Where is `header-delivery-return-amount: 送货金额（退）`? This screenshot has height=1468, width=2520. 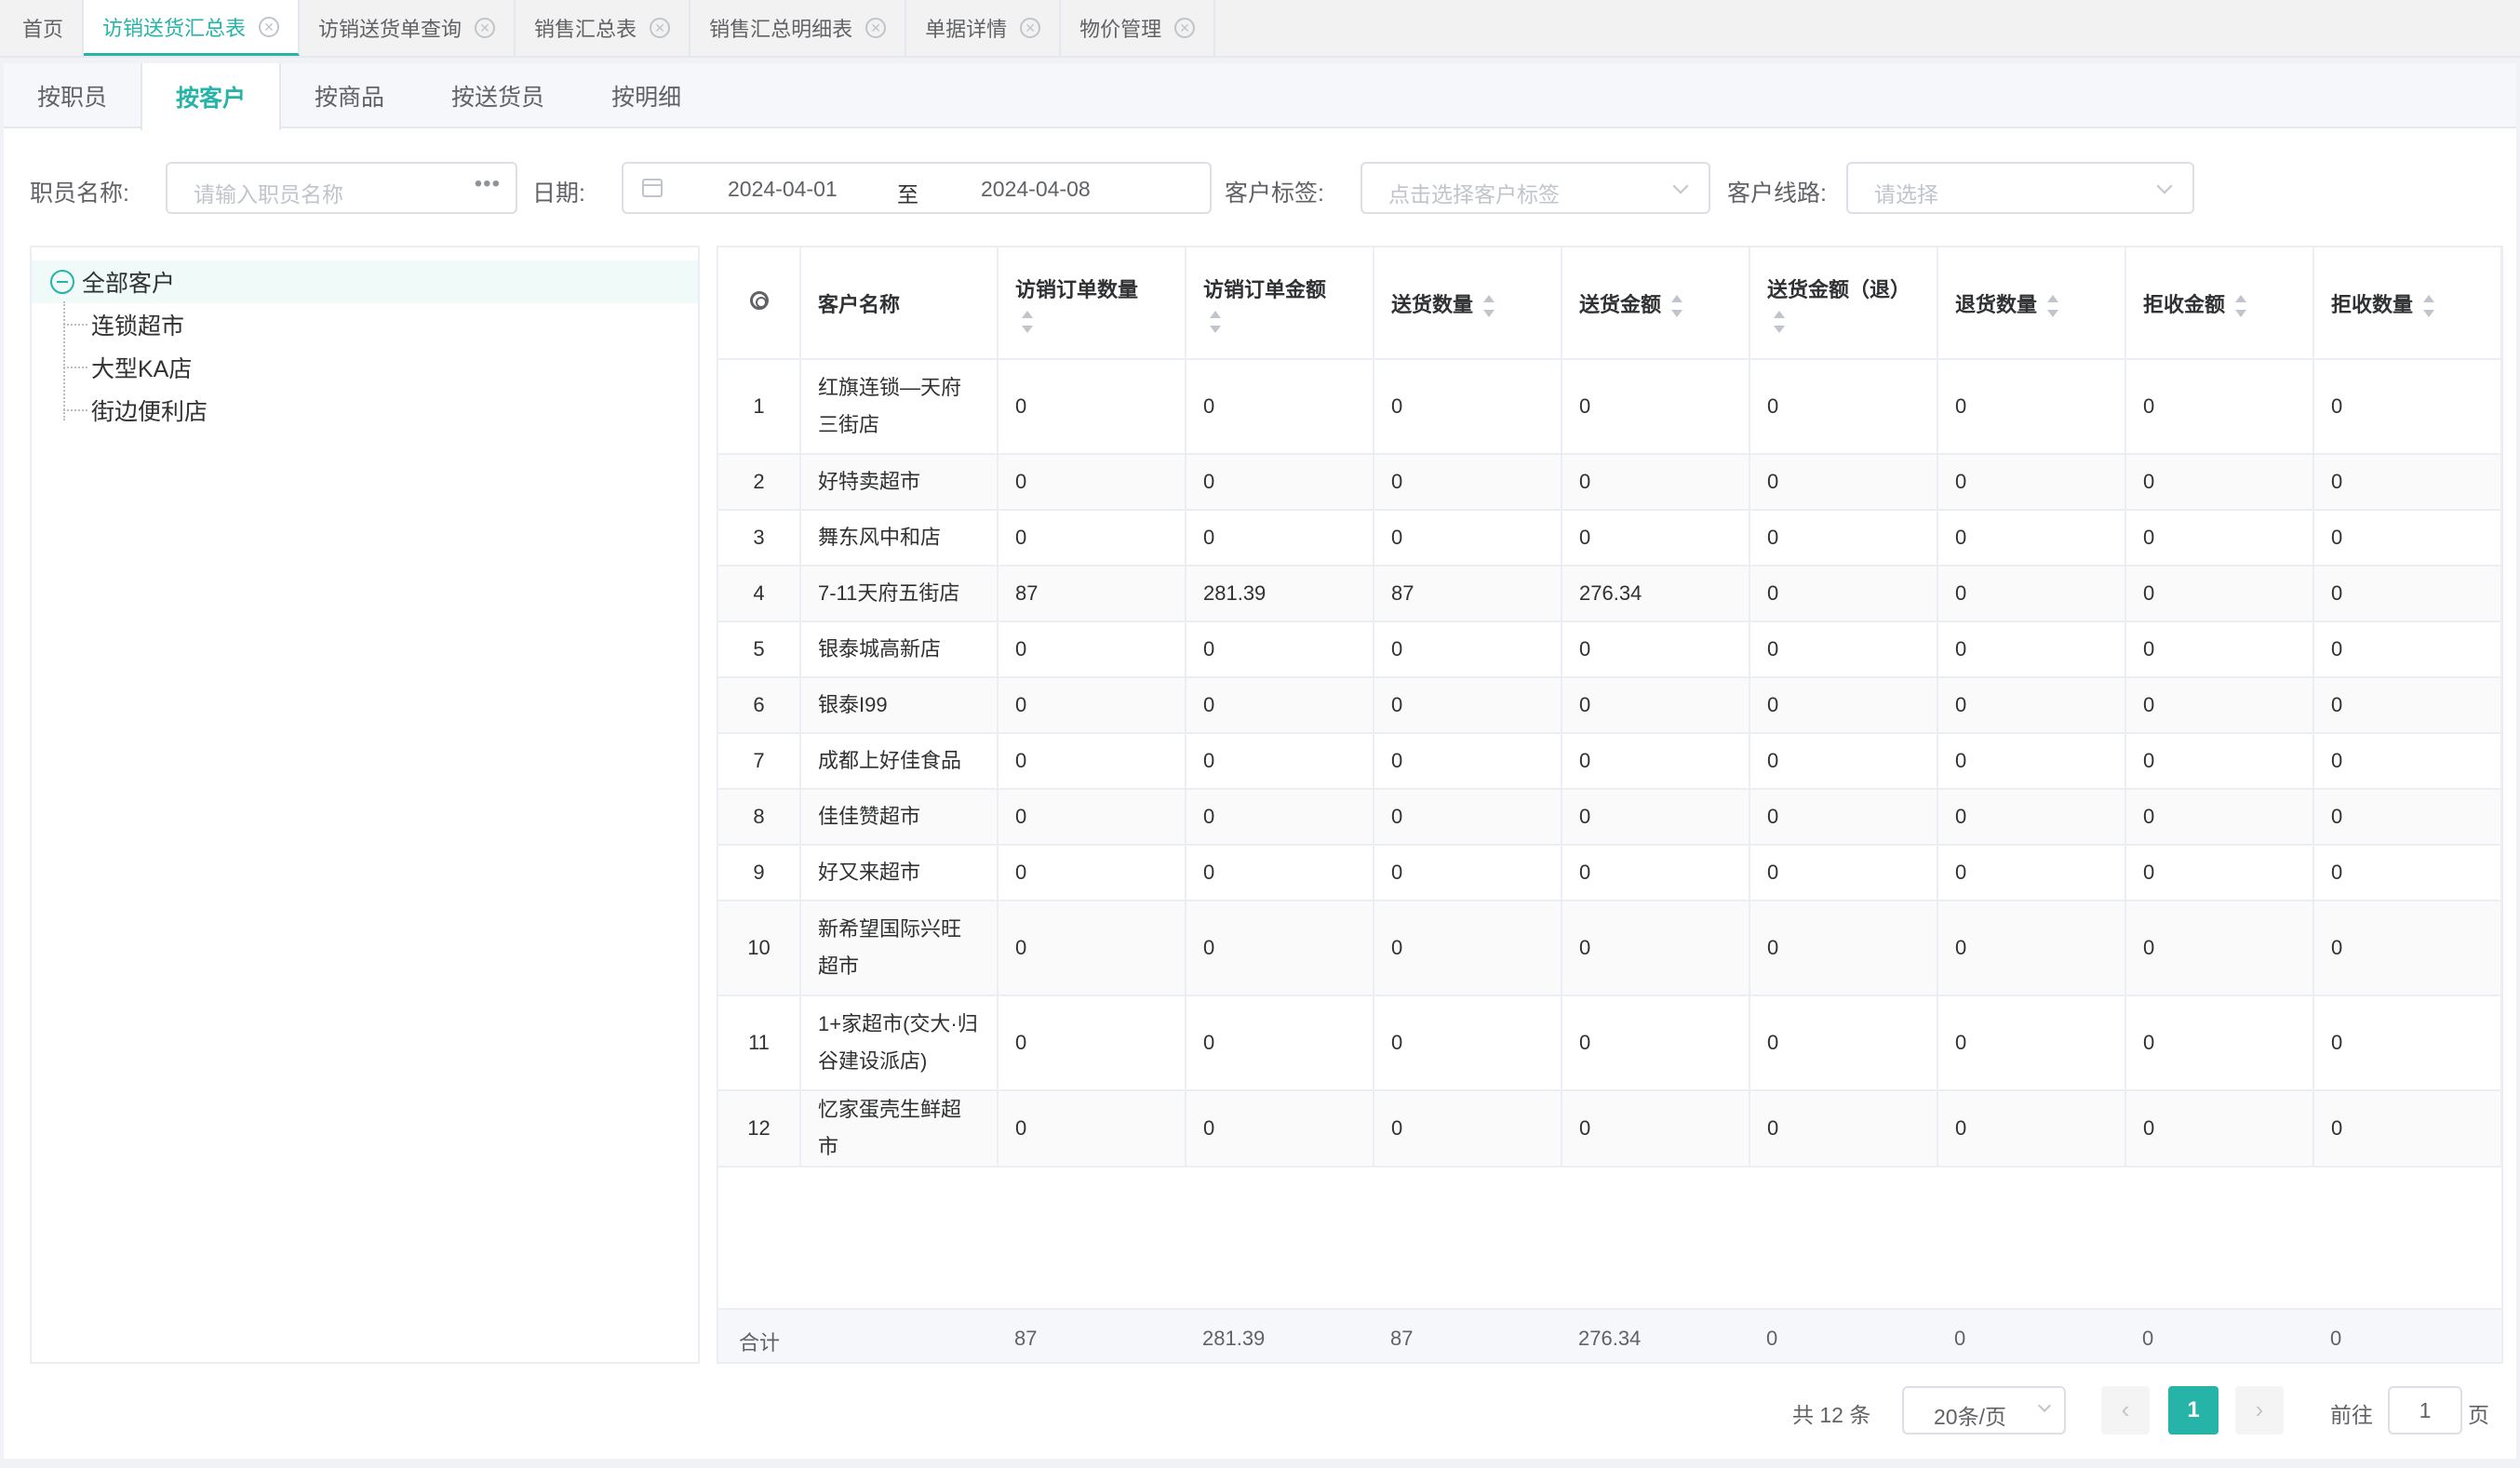 header-delivery-return-amount: 送货金额（退） is located at coordinates (1843, 303).